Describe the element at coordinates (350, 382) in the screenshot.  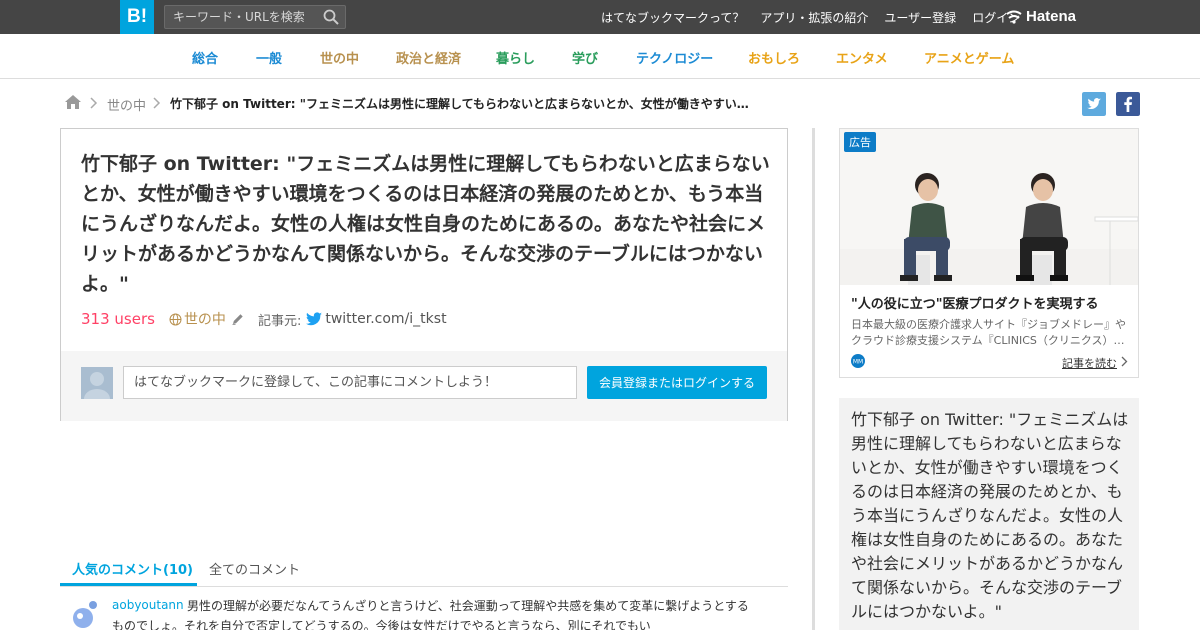
I see `comment-input` at that location.